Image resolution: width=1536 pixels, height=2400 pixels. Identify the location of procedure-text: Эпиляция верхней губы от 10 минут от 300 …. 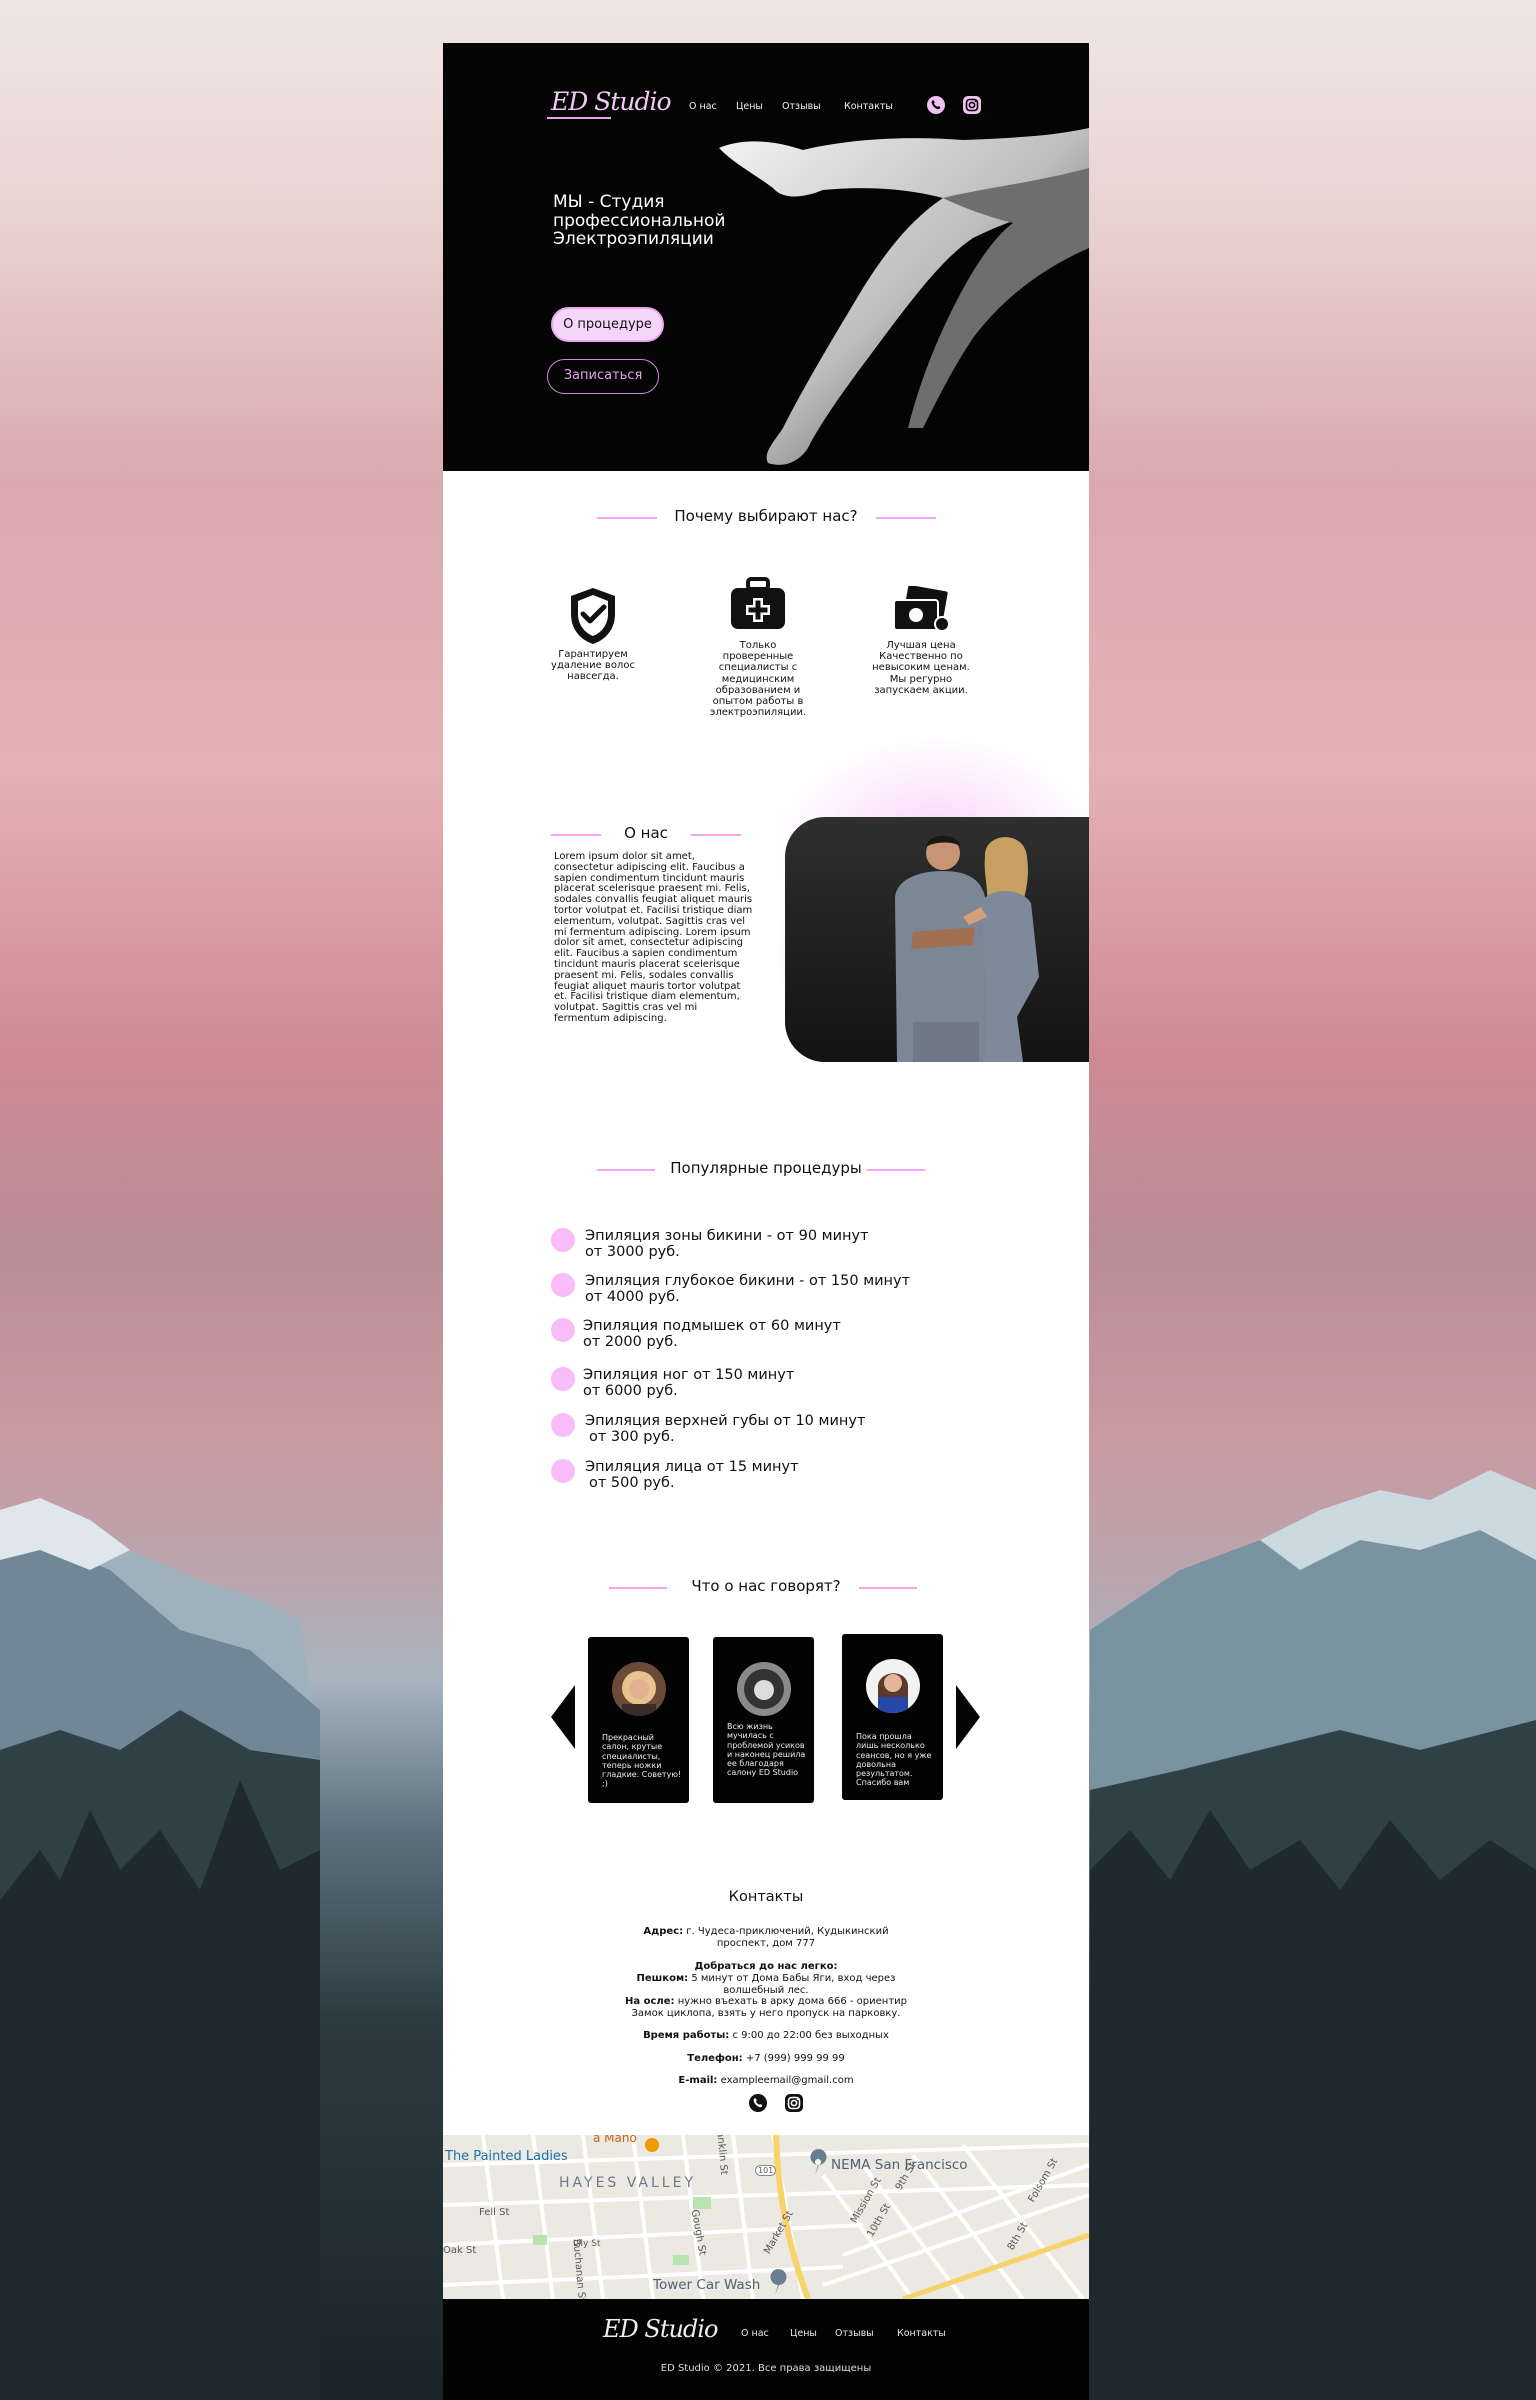
(725, 1429).